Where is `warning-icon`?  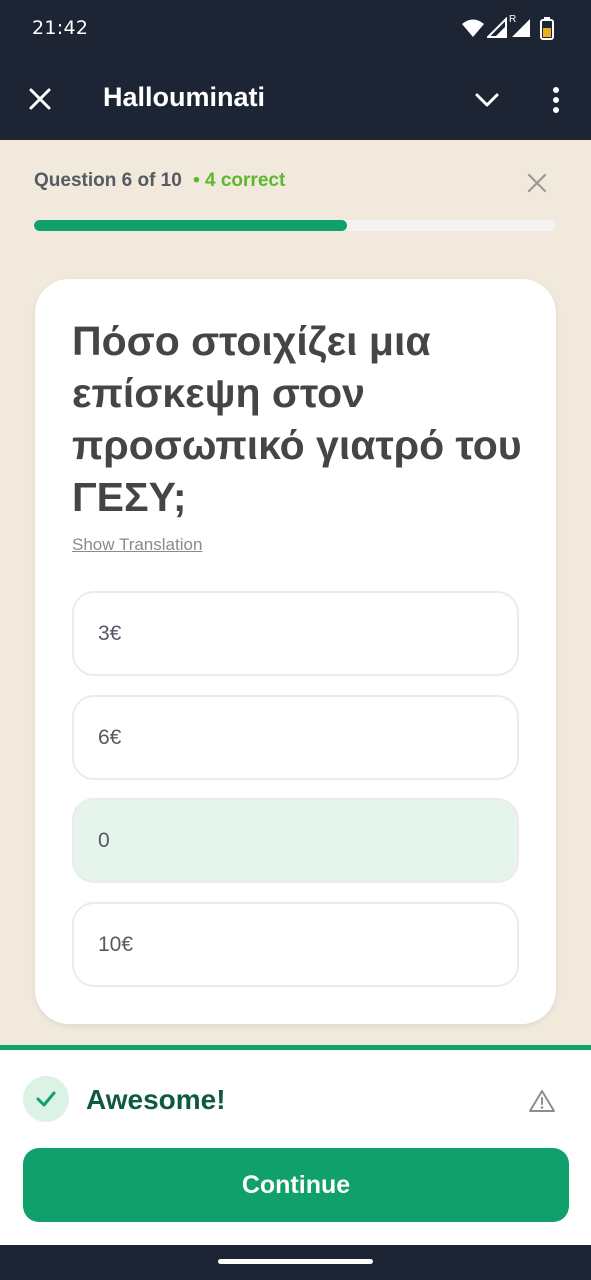
warning-icon is located at coordinates (542, 1101).